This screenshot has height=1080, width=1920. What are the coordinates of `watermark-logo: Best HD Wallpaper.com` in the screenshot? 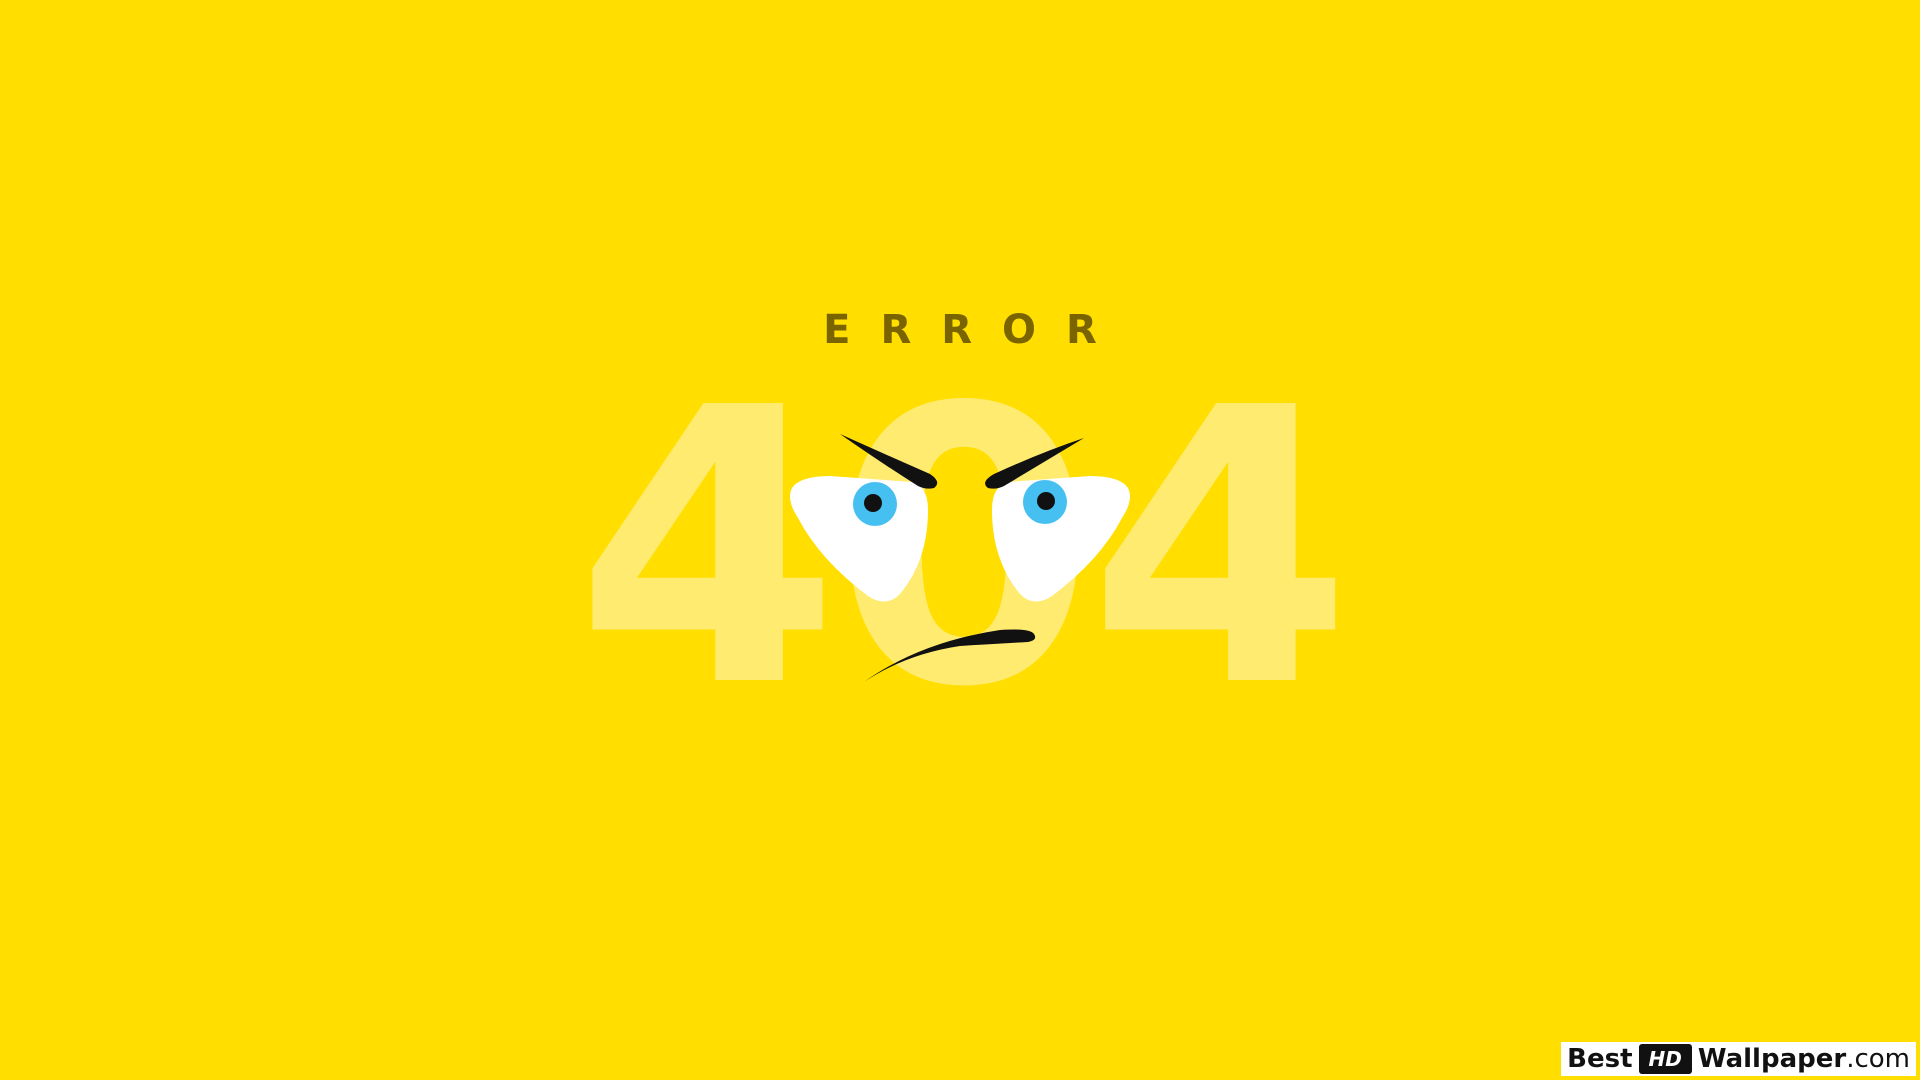 It's located at (1738, 1059).